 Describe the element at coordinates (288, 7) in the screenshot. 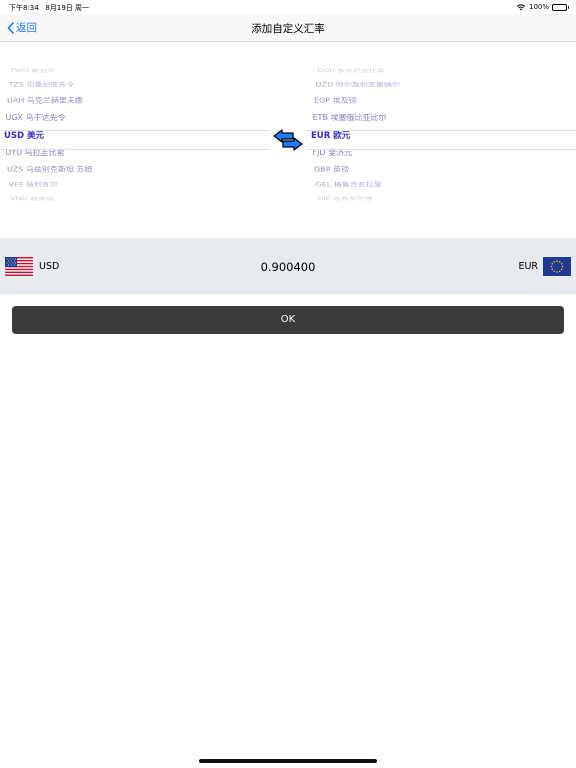

I see `status-bar: 下午8:34 8月19日 周一 100%` at that location.